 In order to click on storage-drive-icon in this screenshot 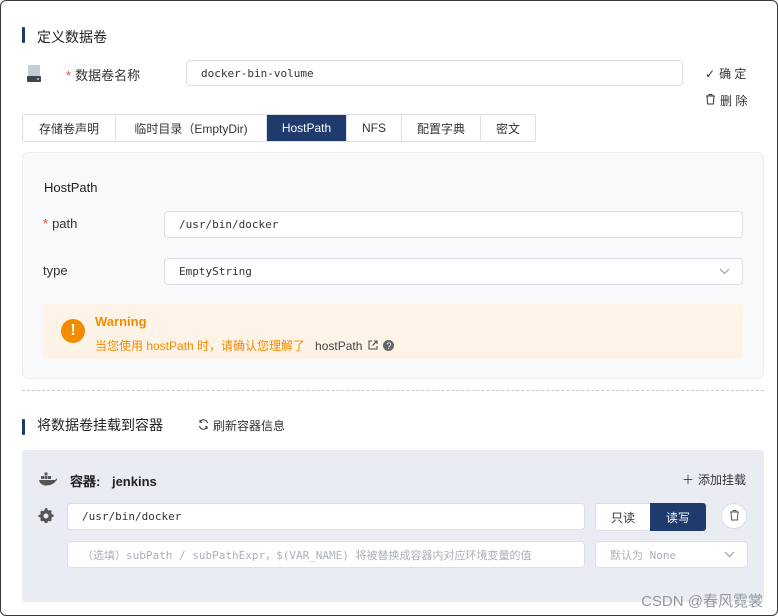, I will do `click(34, 75)`.